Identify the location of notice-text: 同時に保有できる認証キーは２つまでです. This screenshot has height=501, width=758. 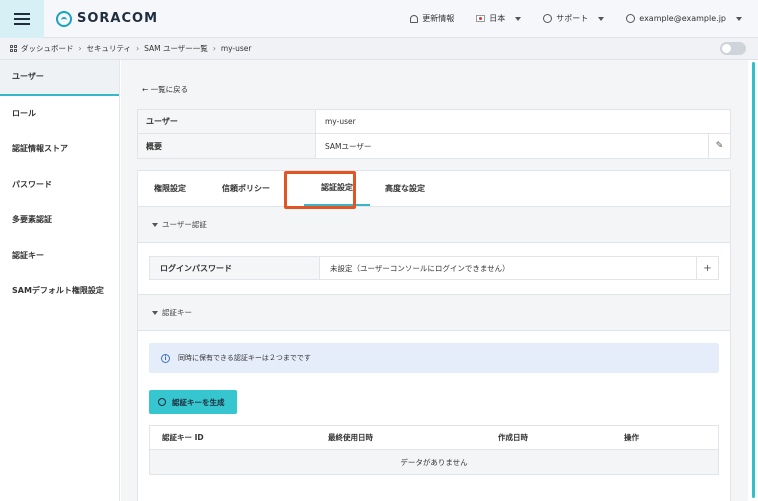
(244, 358).